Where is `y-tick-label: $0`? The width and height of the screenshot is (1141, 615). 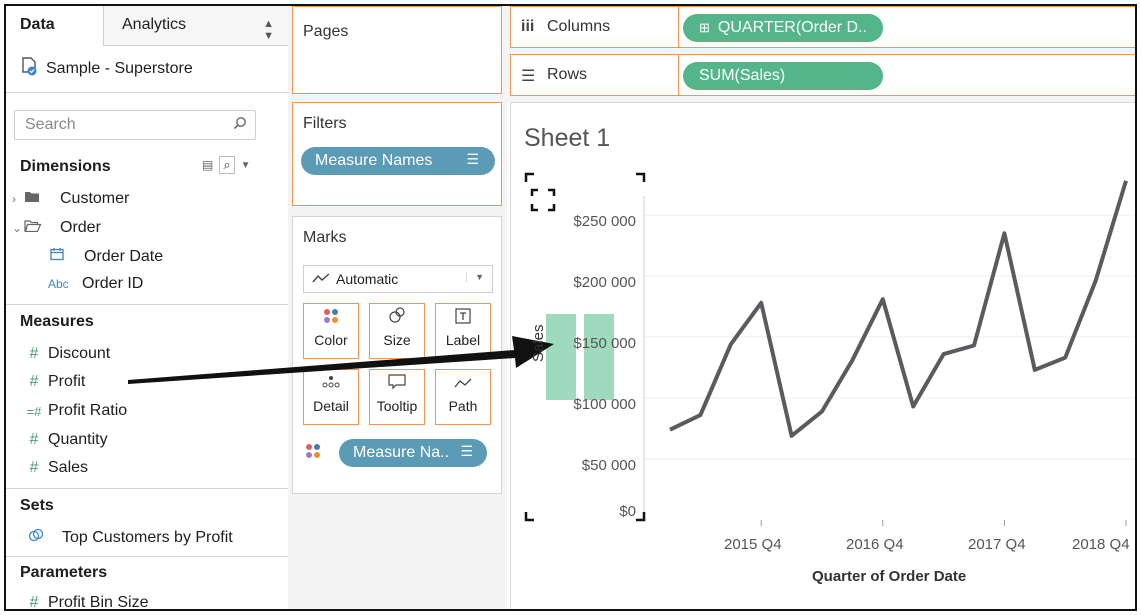
y-tick-label: $0 is located at coordinates (627, 511).